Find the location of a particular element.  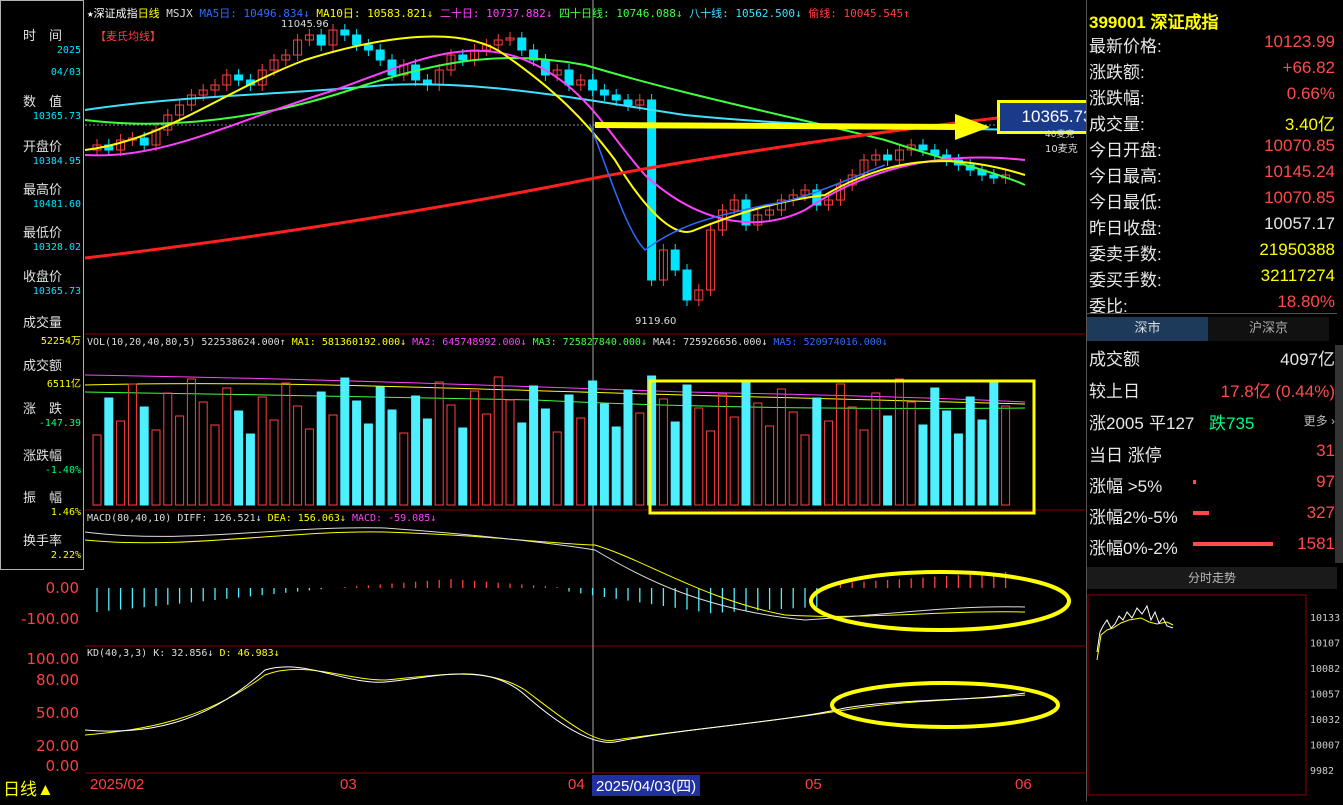

tab-shenshi: 深市 is located at coordinates (1147, 329).